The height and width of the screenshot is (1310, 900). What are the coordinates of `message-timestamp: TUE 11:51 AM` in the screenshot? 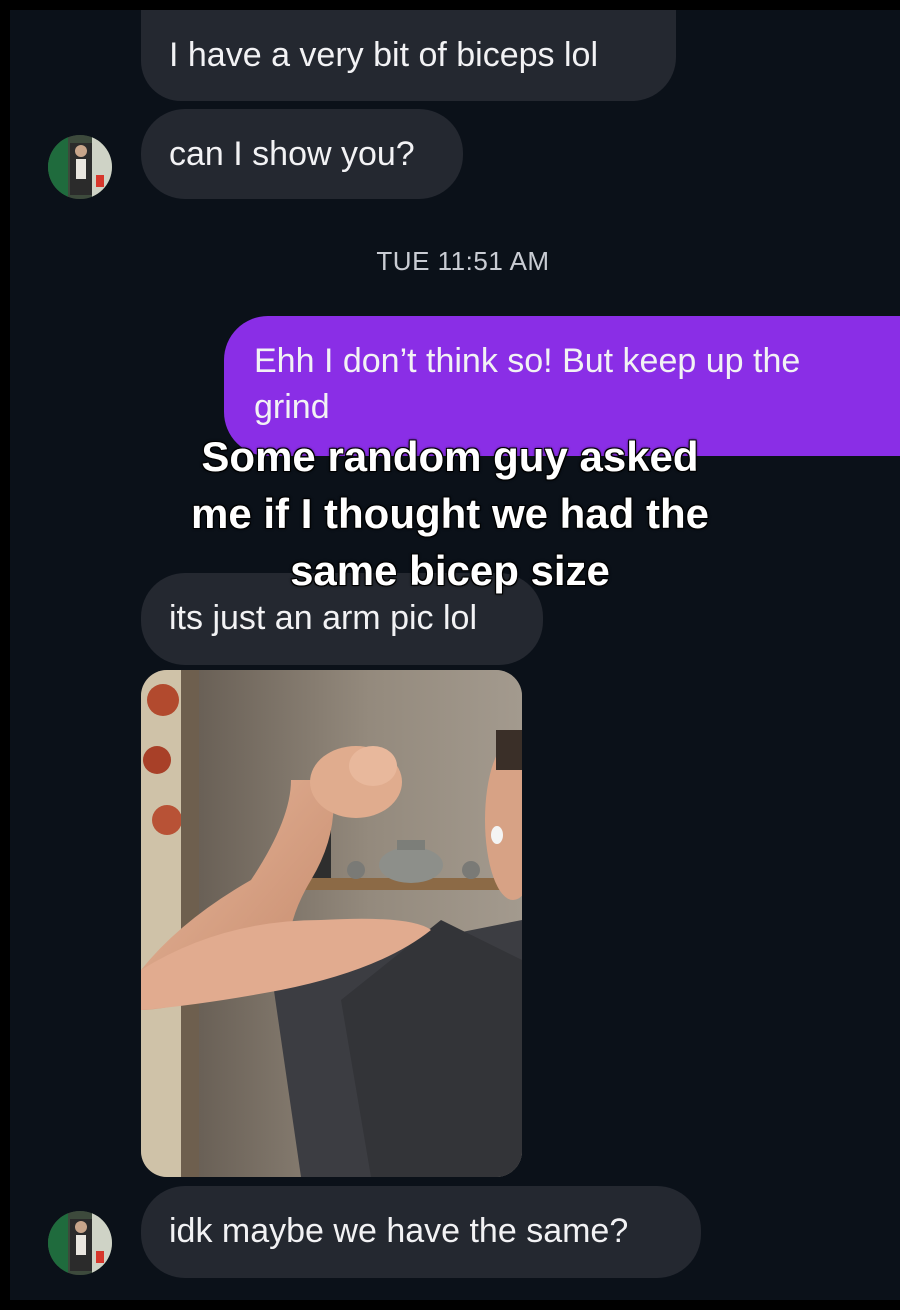 It's located at (463, 261).